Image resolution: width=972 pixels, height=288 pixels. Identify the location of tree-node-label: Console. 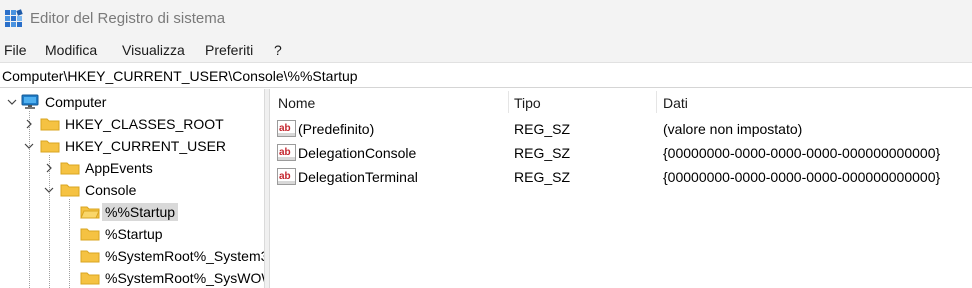
(110, 190).